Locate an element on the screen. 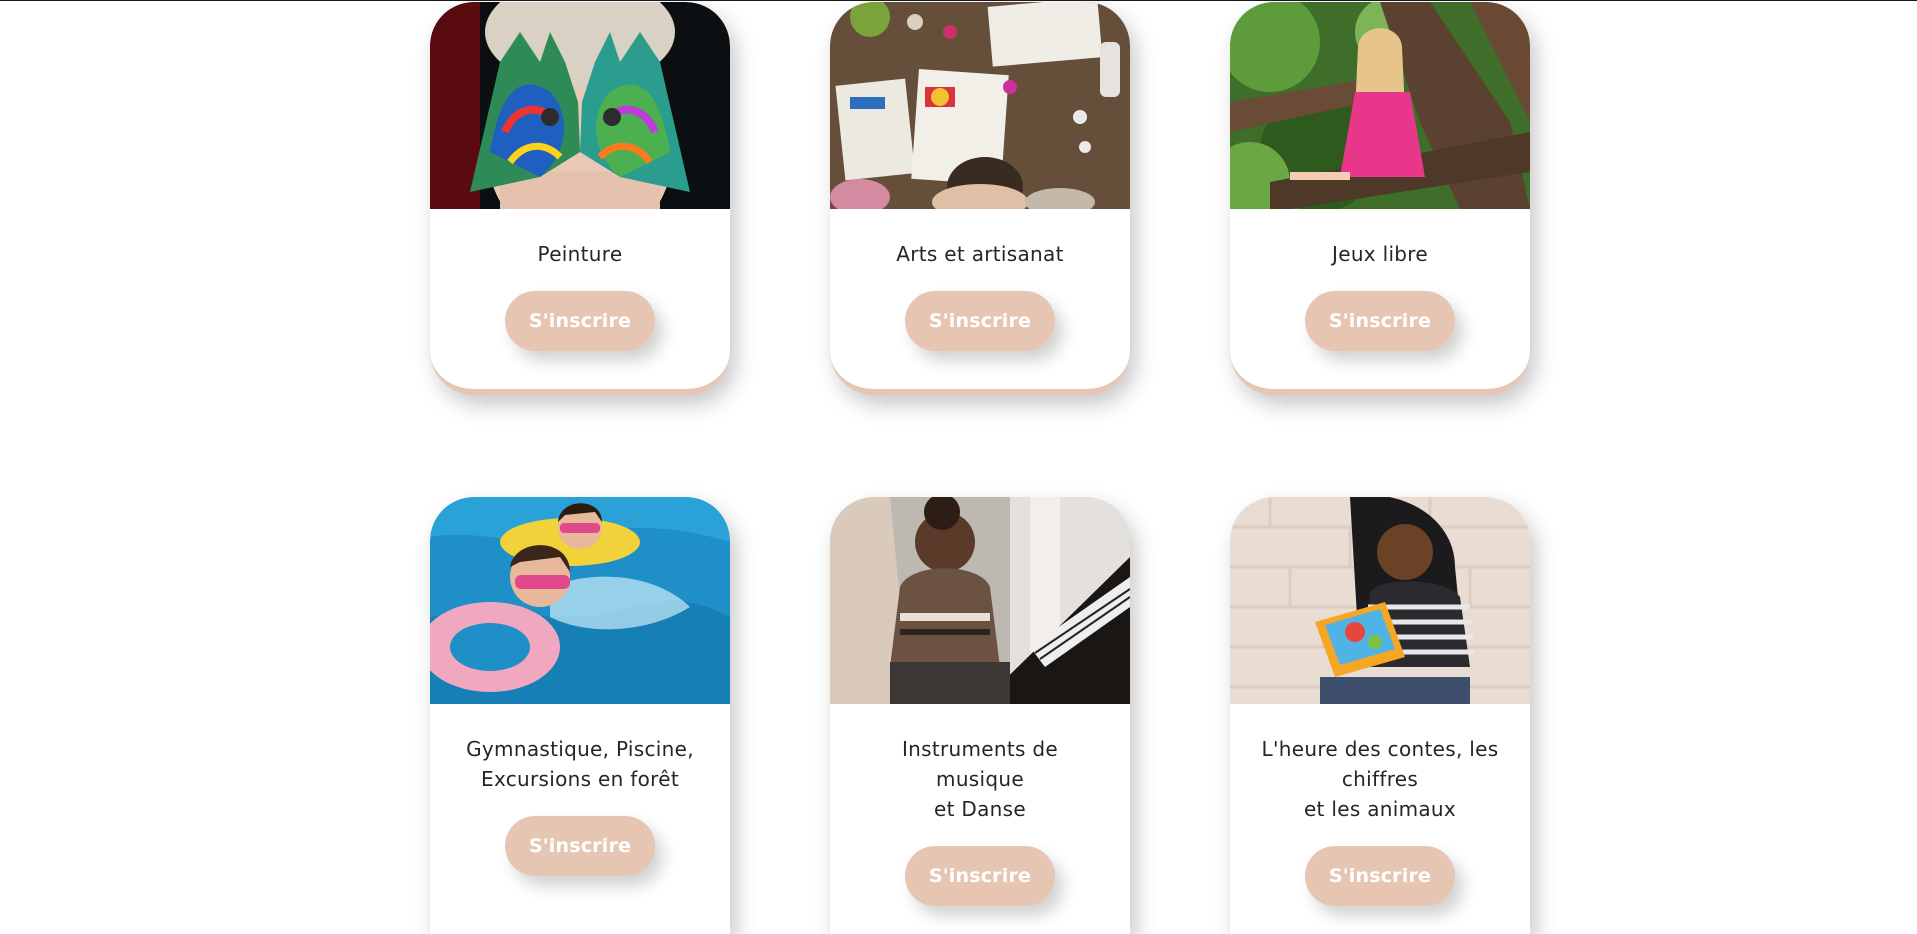  activity-title: Instruments de musique et Danse is located at coordinates (980, 779).